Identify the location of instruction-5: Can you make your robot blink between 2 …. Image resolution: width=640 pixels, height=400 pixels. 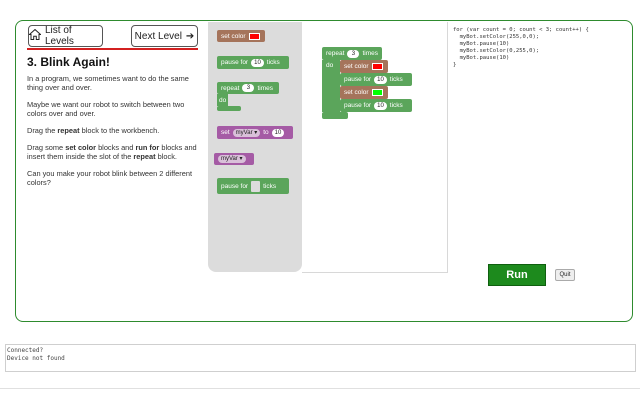
(110, 178).